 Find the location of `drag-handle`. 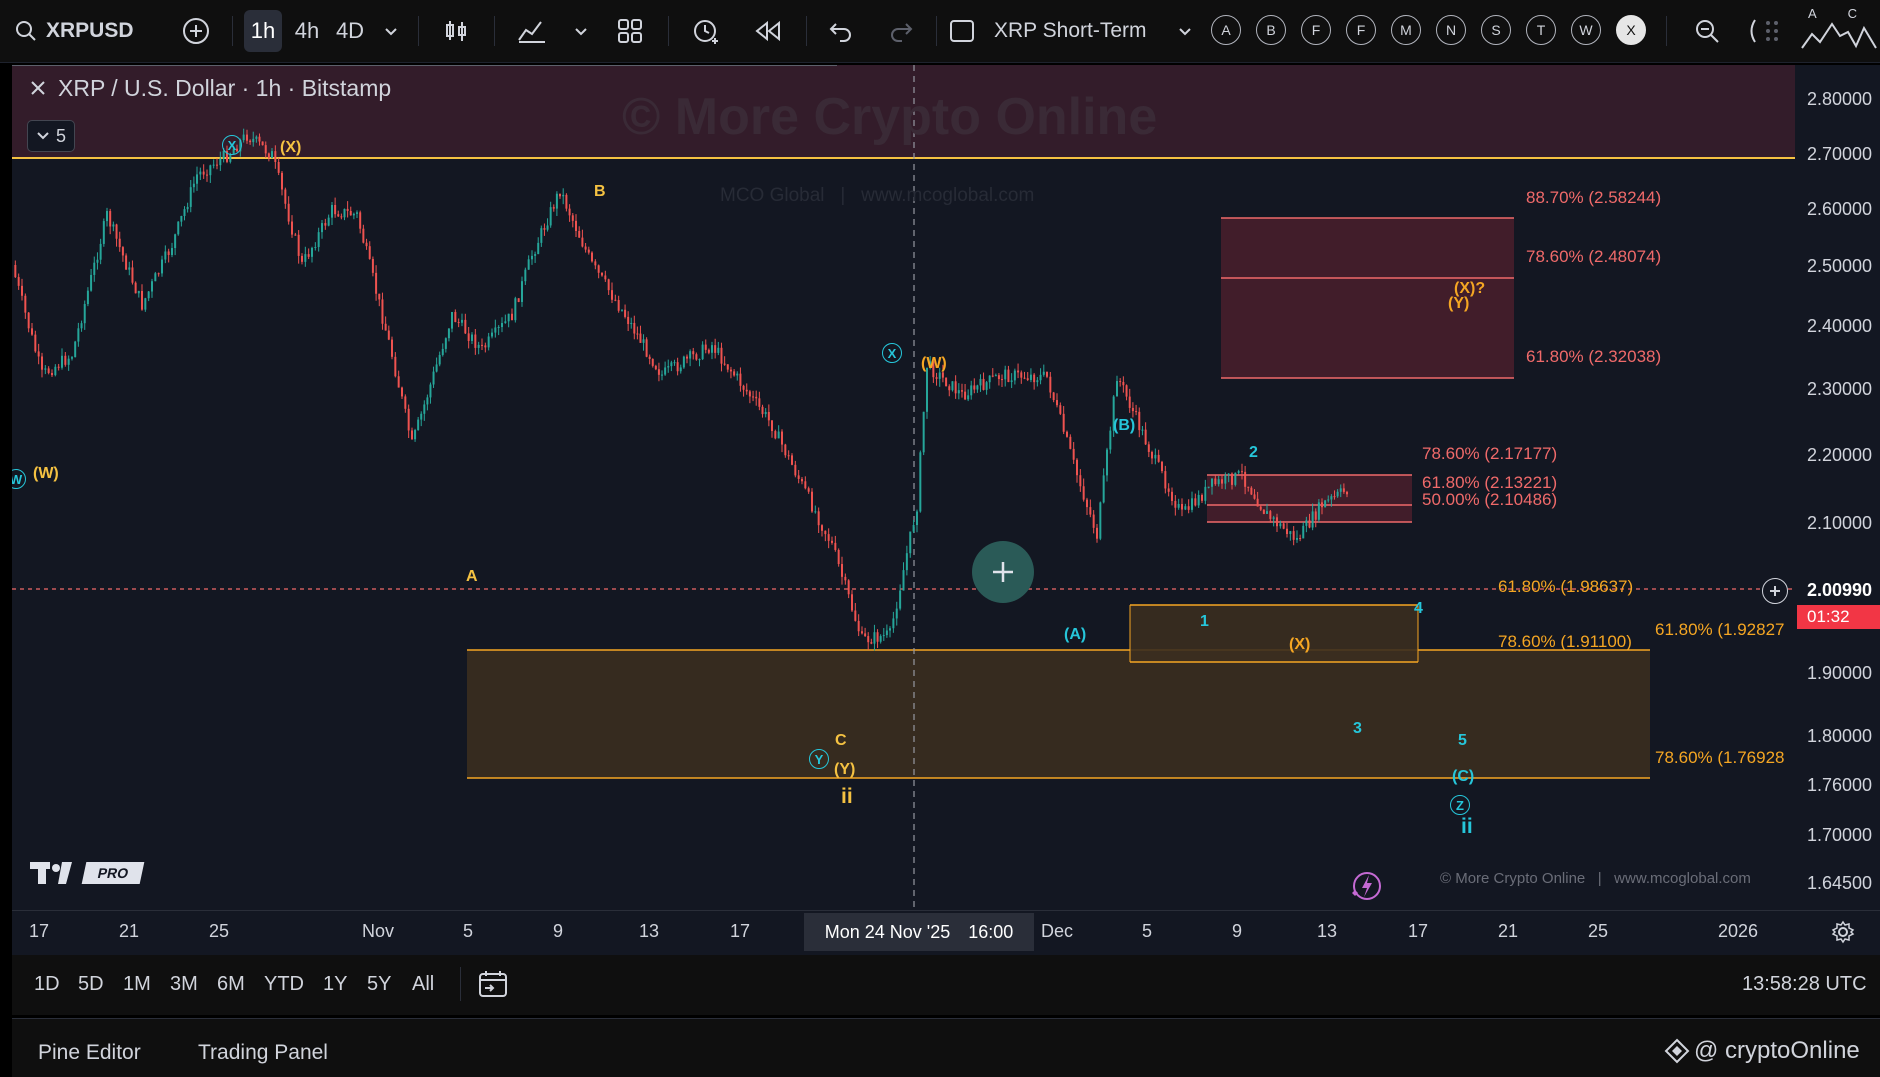

drag-handle is located at coordinates (1772, 31).